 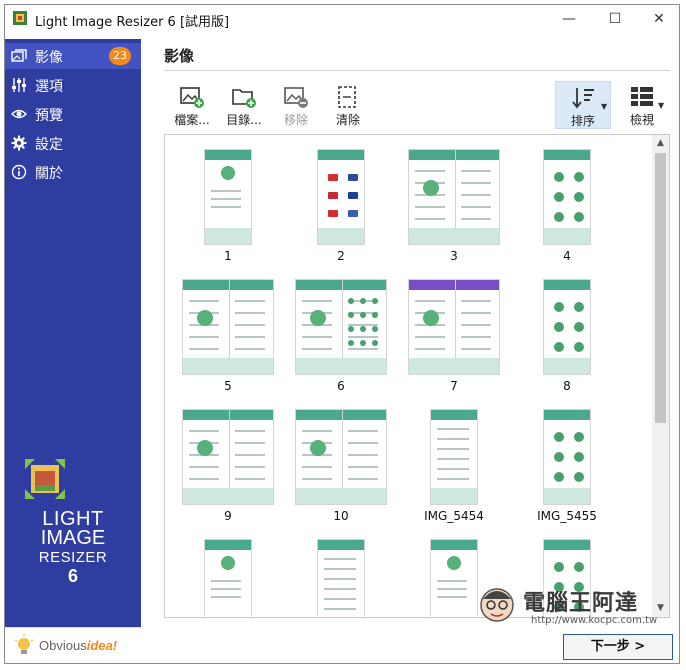 I want to click on brand-name: Obviousidea!, so click(x=78, y=645).